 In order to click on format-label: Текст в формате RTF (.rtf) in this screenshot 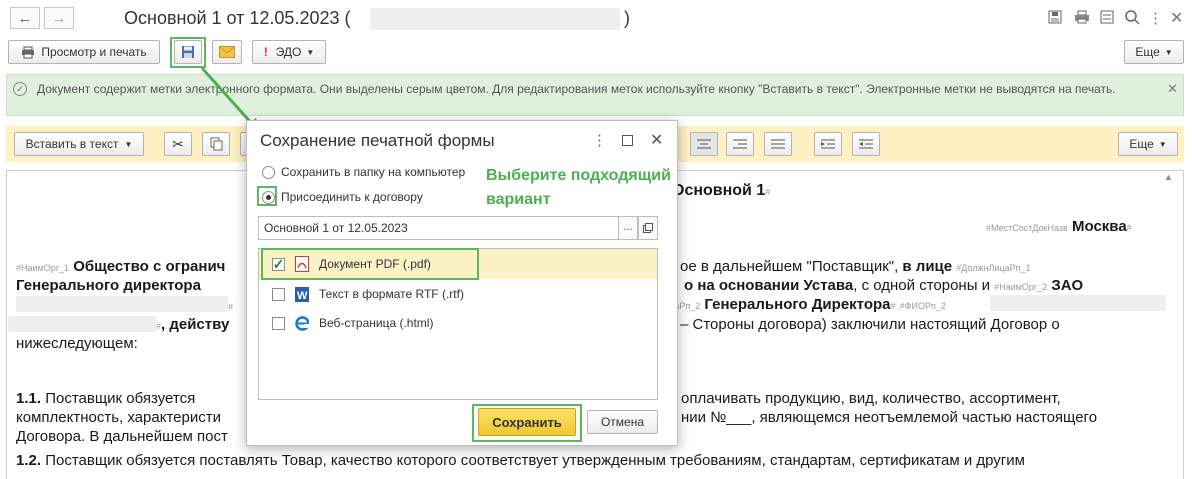, I will do `click(391, 294)`.